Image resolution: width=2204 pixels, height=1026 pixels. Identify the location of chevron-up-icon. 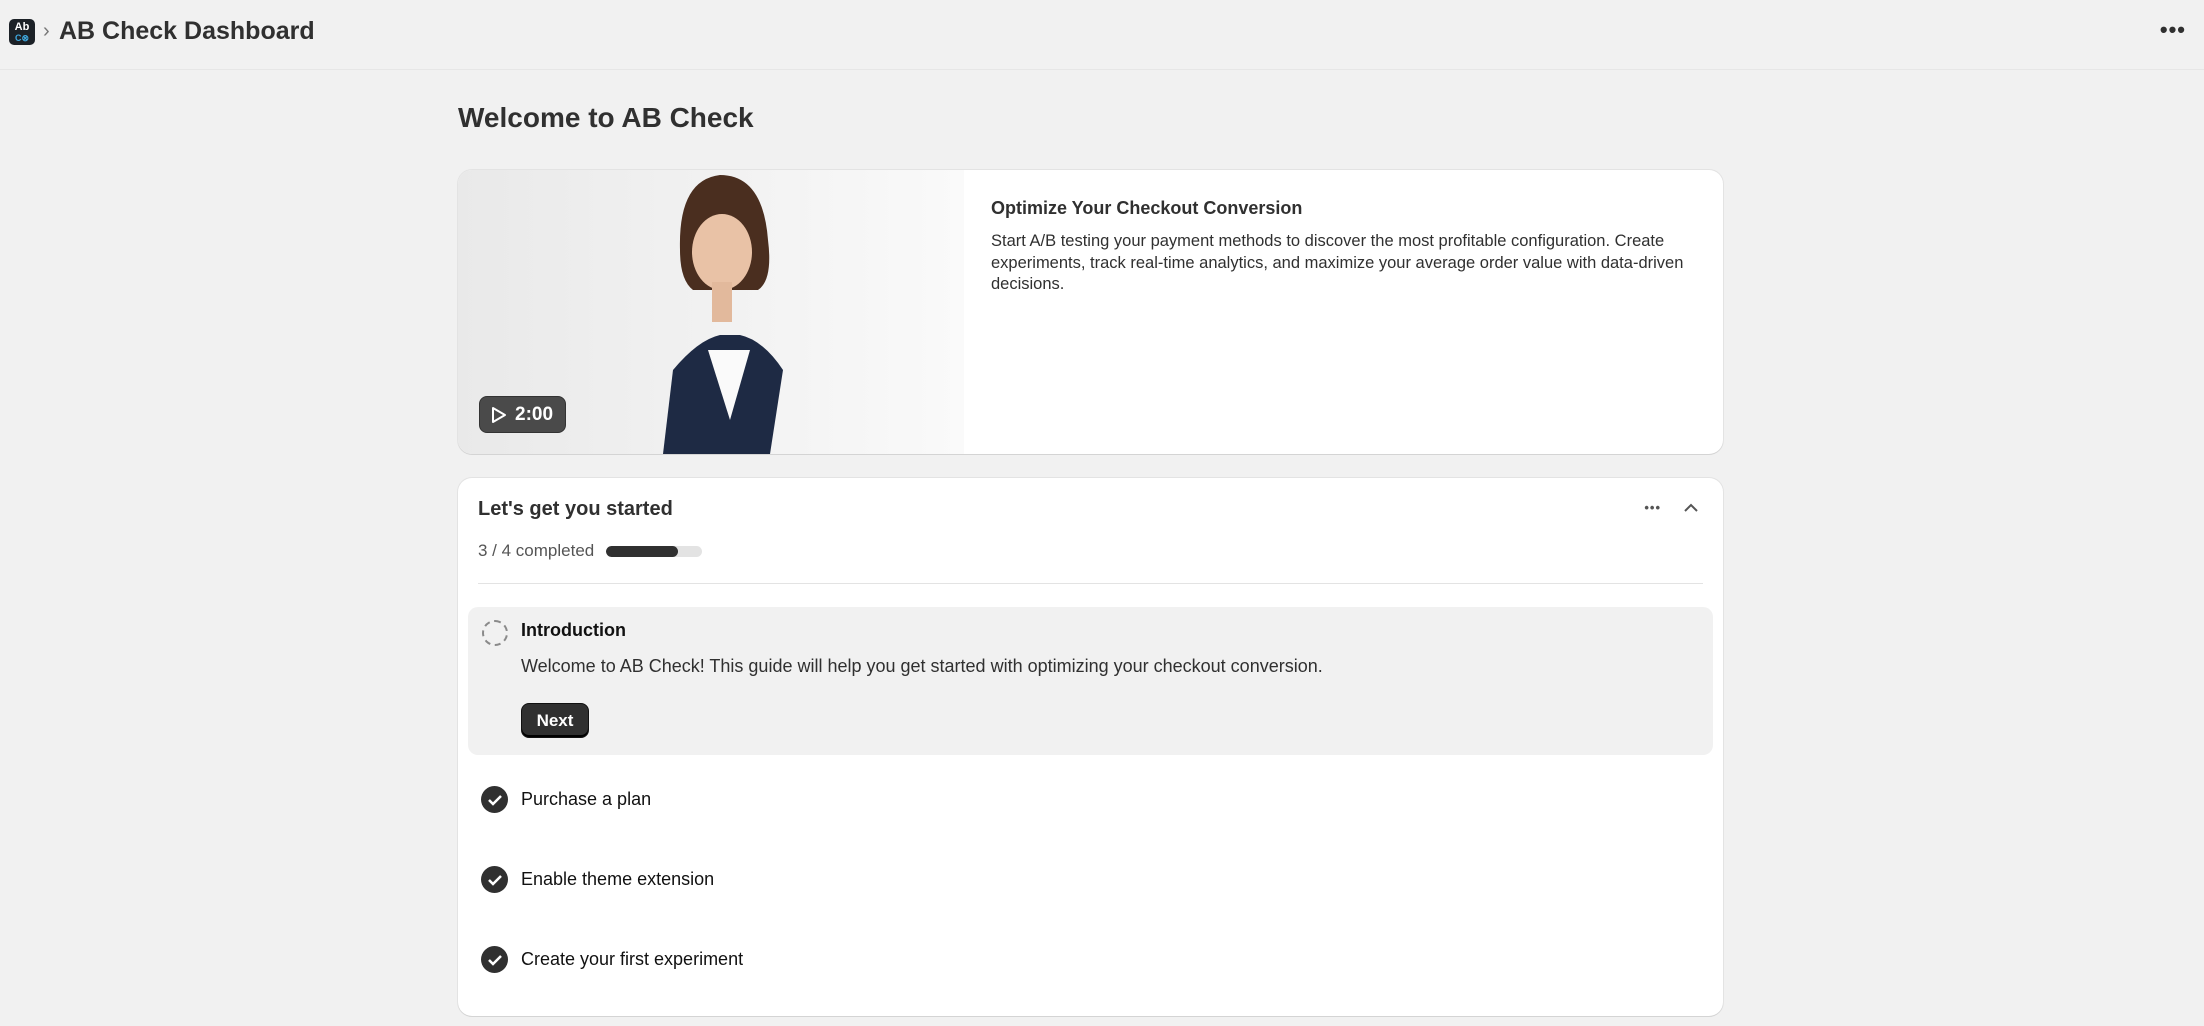
(1691, 508).